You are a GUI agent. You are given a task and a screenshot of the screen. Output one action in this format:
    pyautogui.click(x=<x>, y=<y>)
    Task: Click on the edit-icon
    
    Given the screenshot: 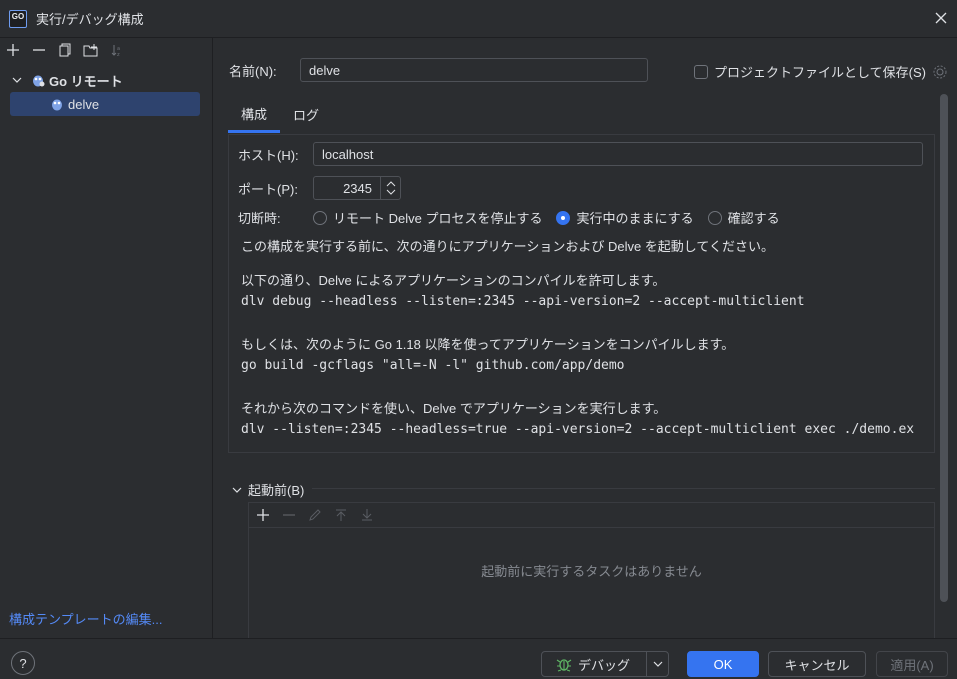 What is the action you would take?
    pyautogui.click(x=315, y=515)
    